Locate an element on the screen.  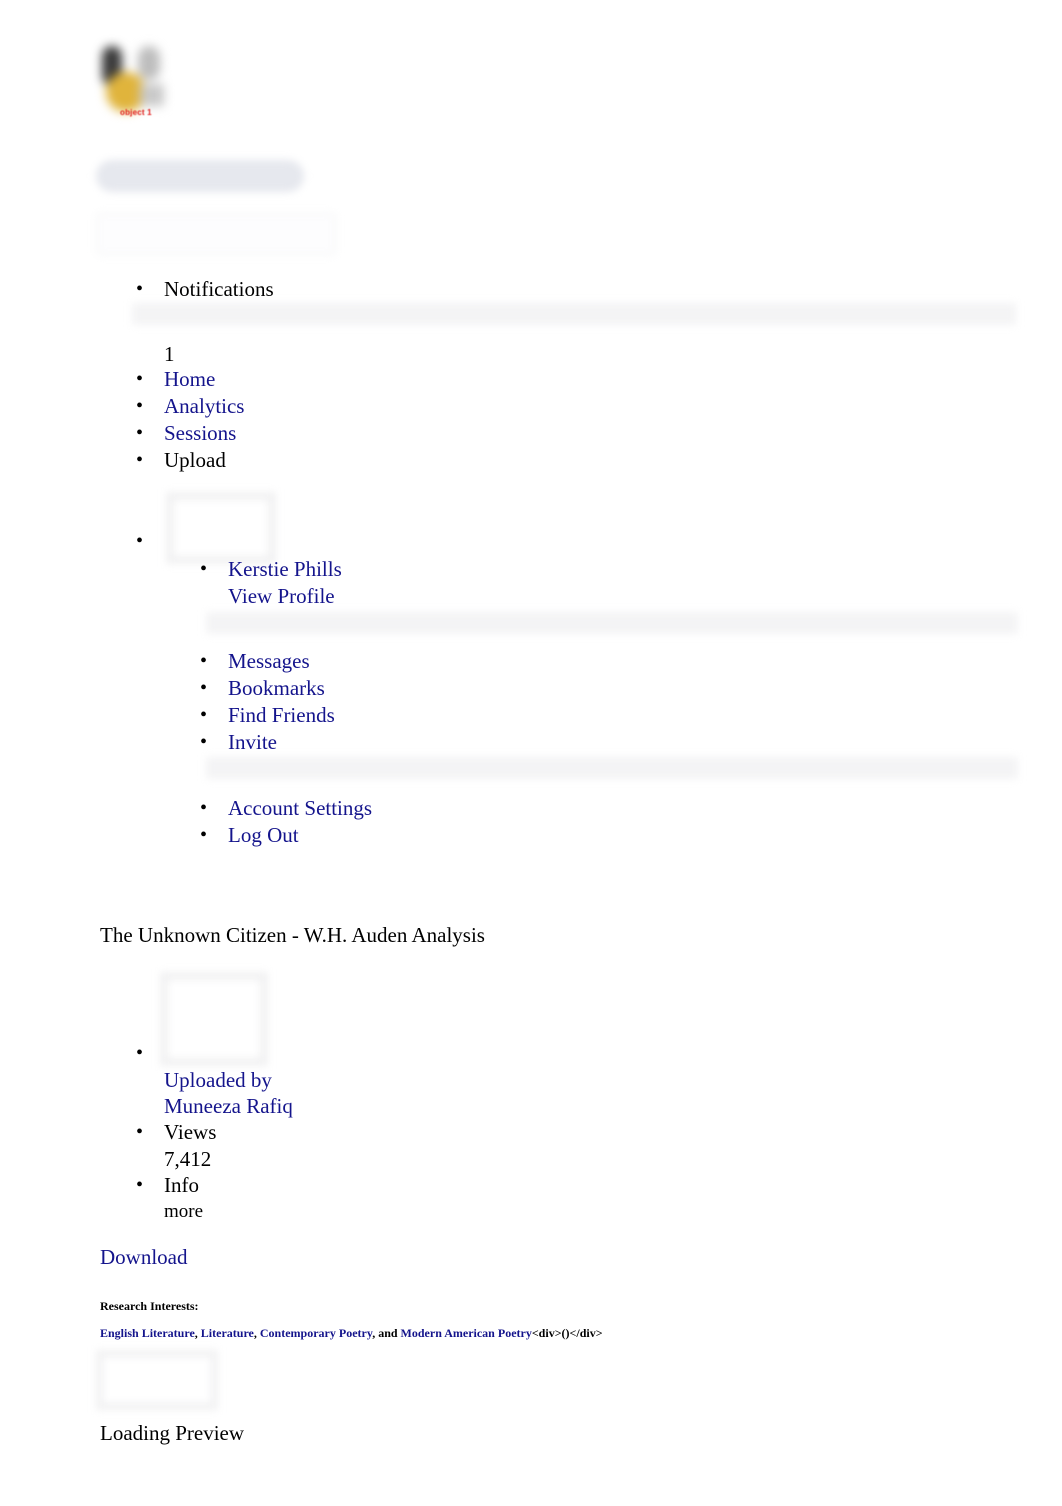
research-tag-contemporary-poetry: Contemporary Poetry is located at coordinates (316, 1333).